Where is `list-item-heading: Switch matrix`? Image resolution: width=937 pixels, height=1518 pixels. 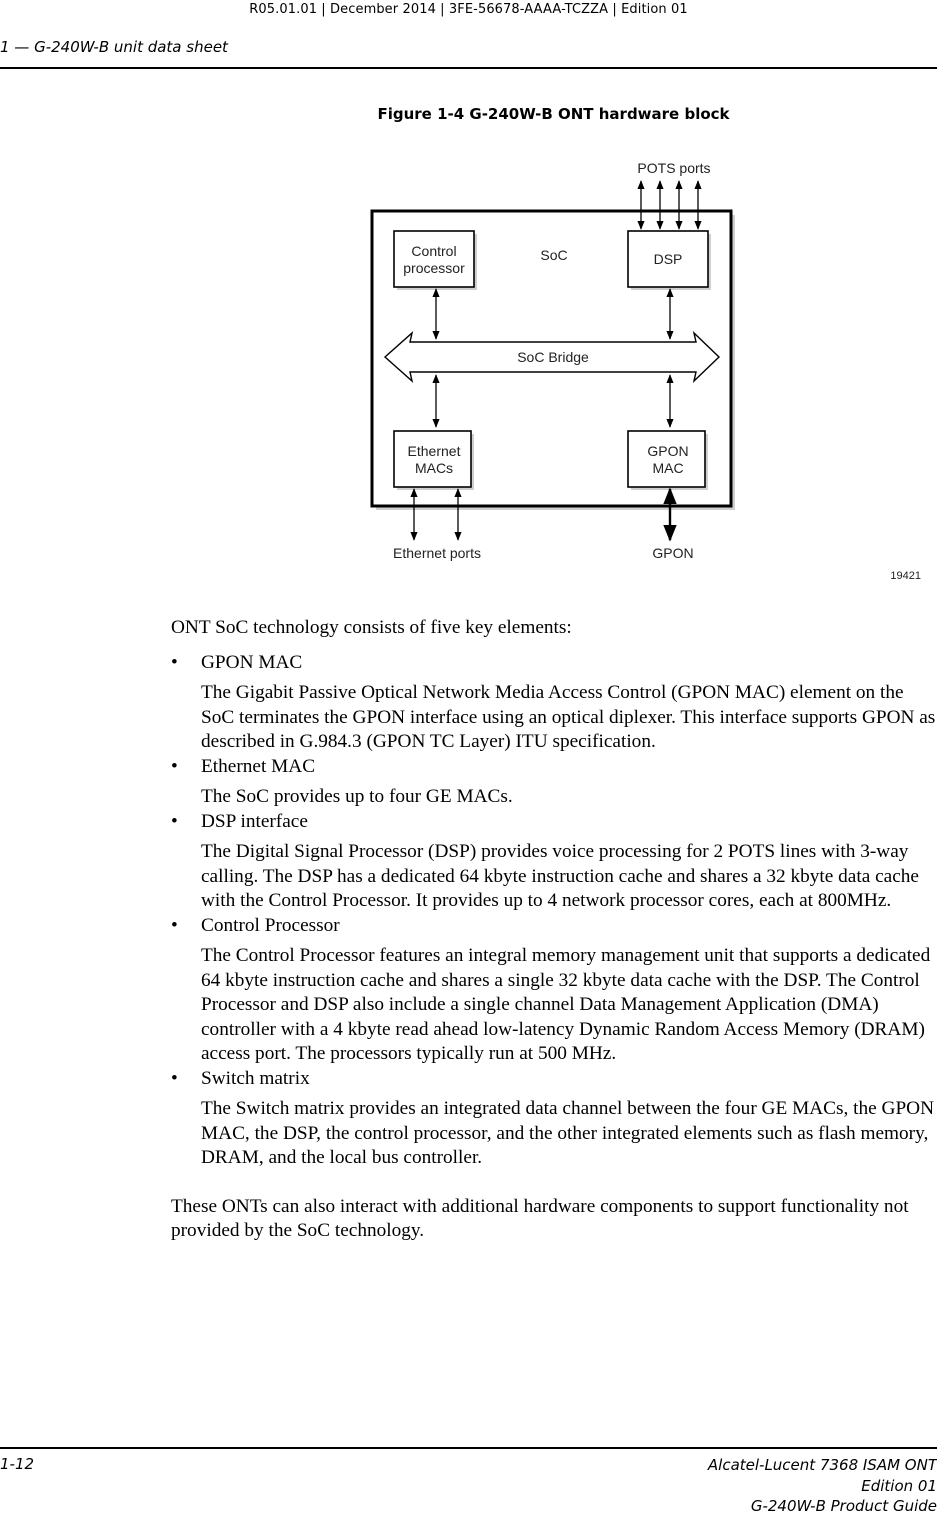 list-item-heading: Switch matrix is located at coordinates (255, 1078).